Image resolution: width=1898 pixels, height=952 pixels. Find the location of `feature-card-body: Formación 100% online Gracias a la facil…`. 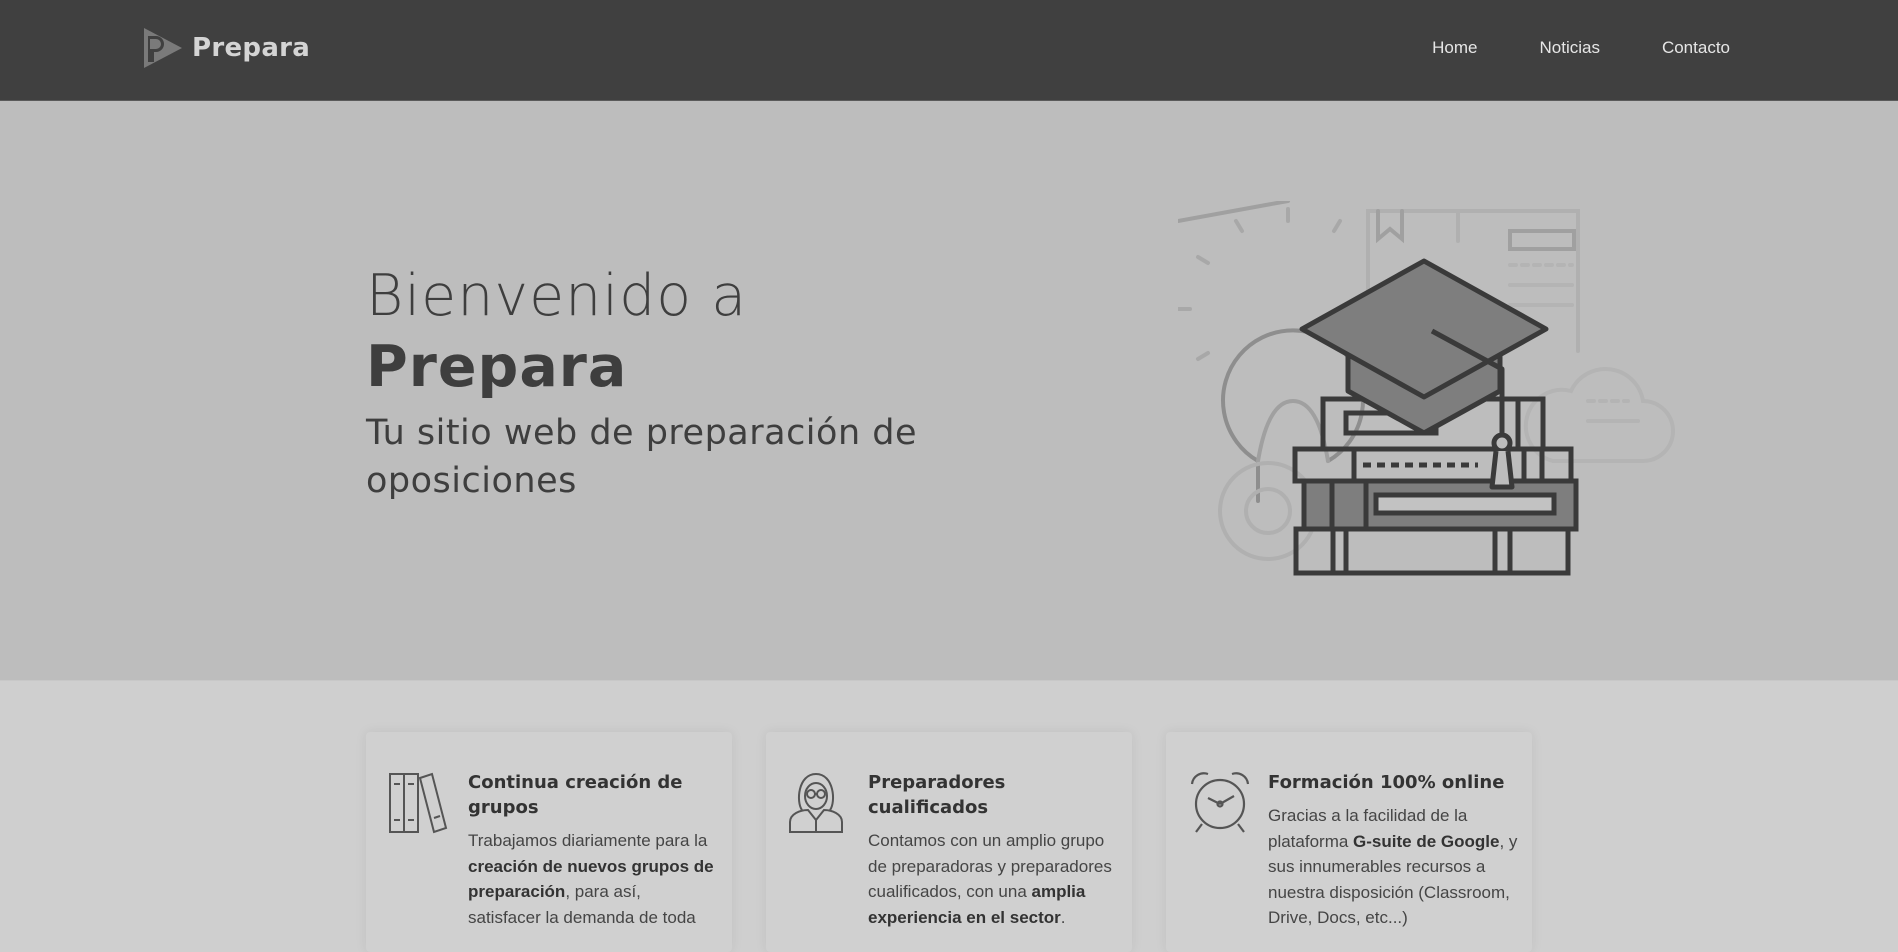

feature-card-body: Formación 100% online Gracias a la facil… is located at coordinates (1393, 850).